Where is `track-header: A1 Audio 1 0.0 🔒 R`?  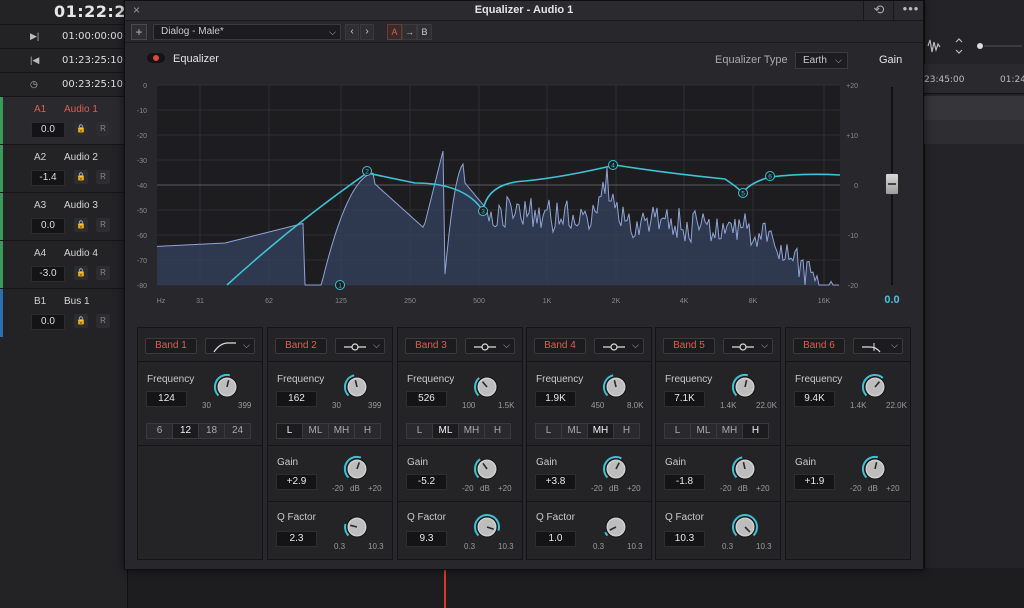
track-header: A1 Audio 1 0.0 🔒 R is located at coordinates (64, 120).